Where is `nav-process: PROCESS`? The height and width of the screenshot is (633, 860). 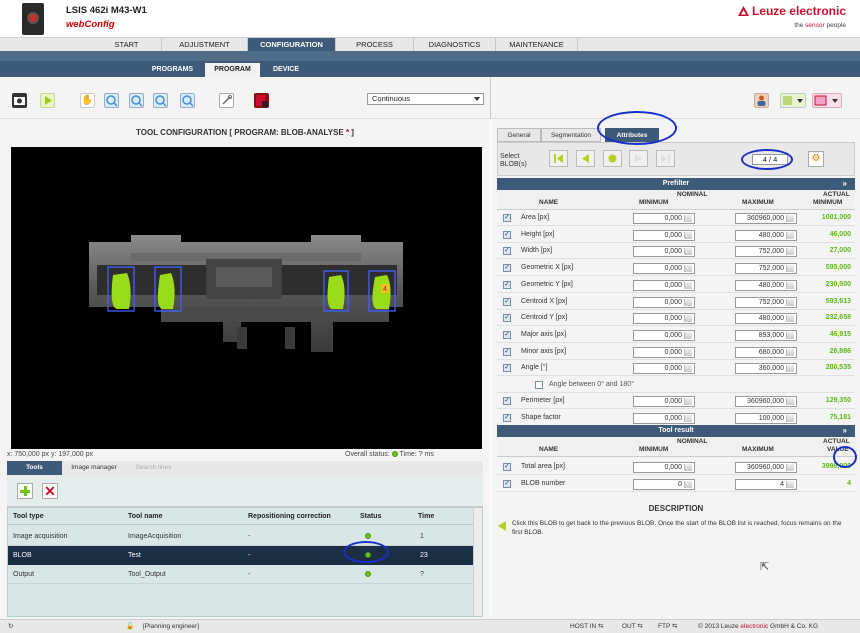 nav-process: PROCESS is located at coordinates (375, 45).